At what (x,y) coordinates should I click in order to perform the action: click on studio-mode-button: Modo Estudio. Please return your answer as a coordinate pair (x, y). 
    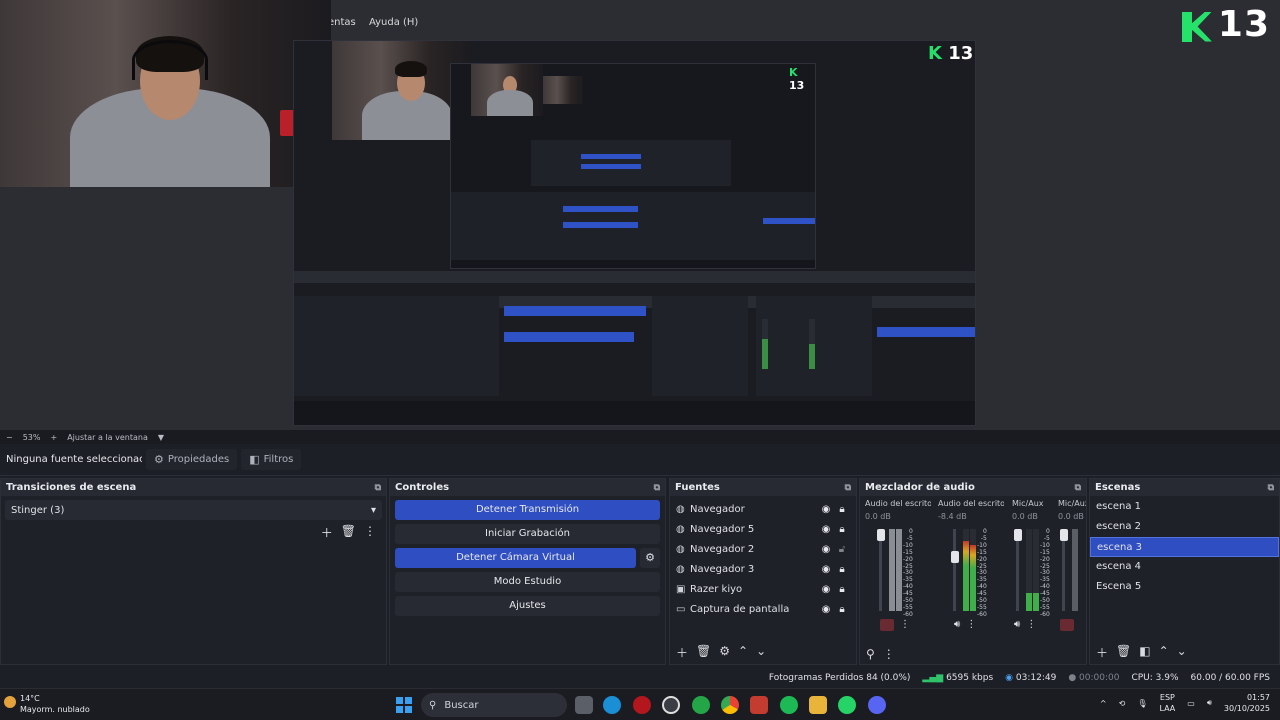
    Looking at the image, I should click on (527, 582).